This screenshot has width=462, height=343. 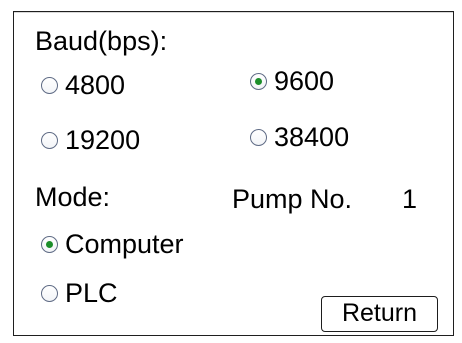 I want to click on baud-19200-label: 19200, so click(x=103, y=140).